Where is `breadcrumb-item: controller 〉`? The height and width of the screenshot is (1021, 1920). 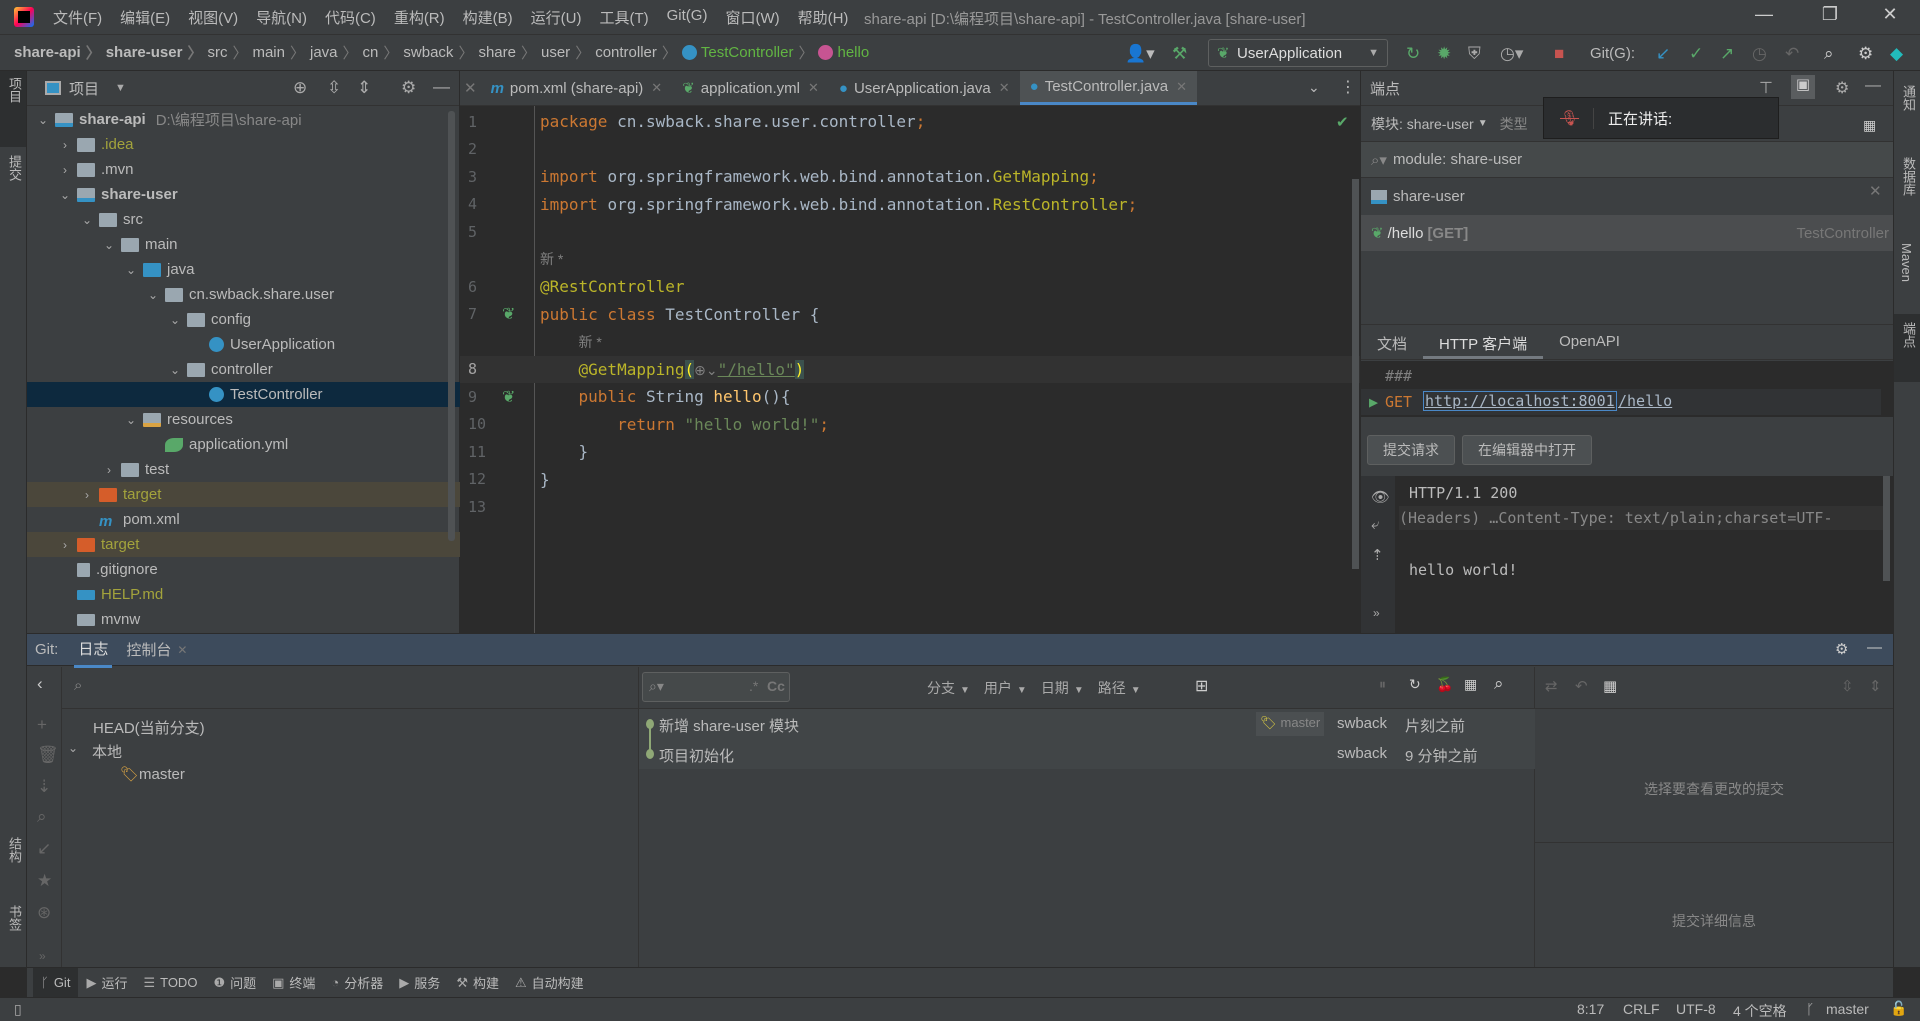
breadcrumb-item: controller 〉 is located at coordinates (638, 52).